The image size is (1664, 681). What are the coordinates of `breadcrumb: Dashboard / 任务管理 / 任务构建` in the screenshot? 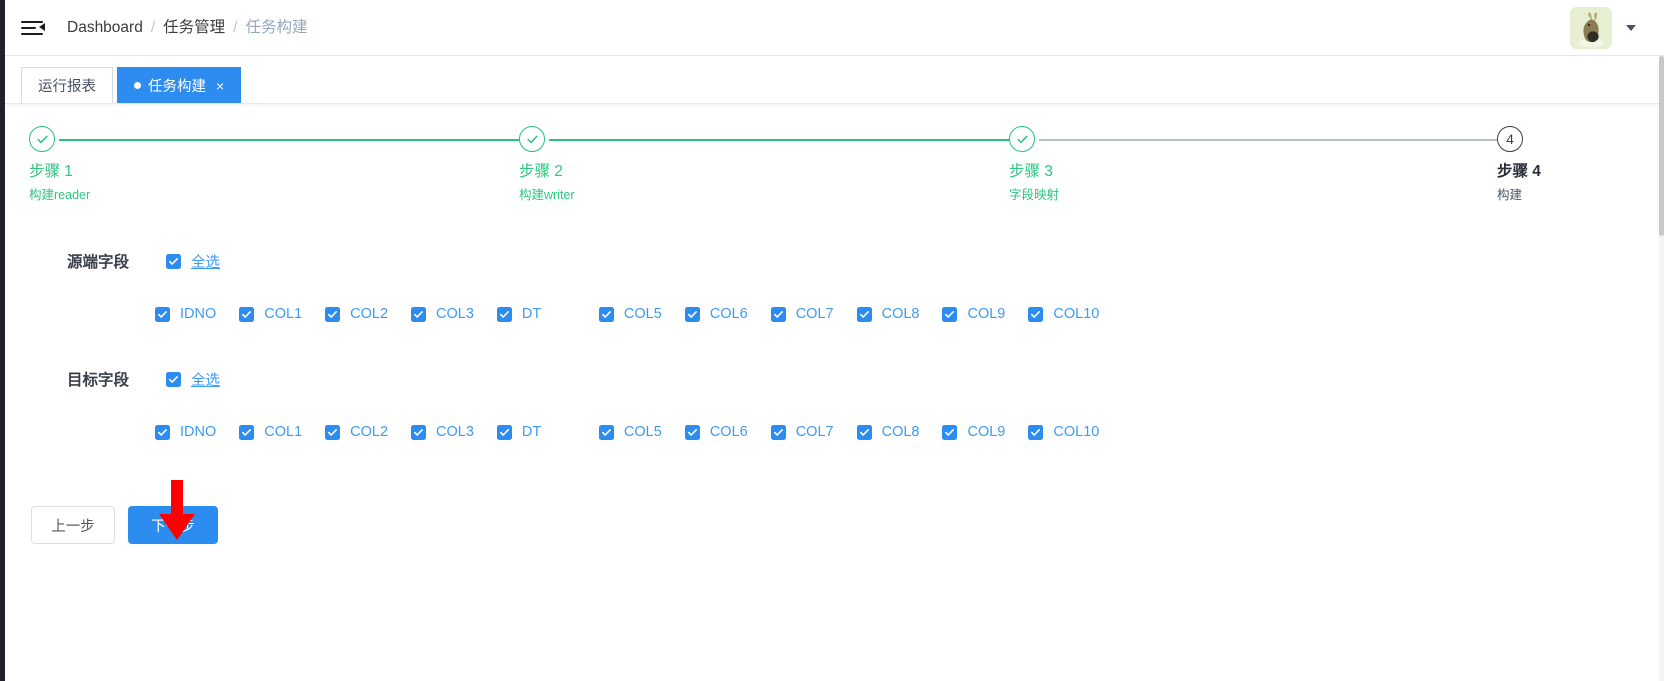 It's located at (187, 28).